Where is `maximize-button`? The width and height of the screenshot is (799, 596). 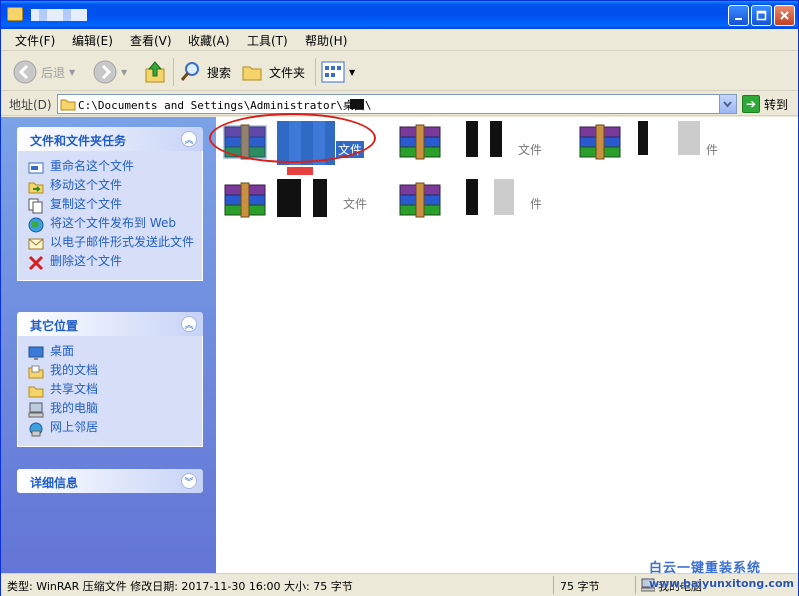
maximize-button is located at coordinates (761, 15).